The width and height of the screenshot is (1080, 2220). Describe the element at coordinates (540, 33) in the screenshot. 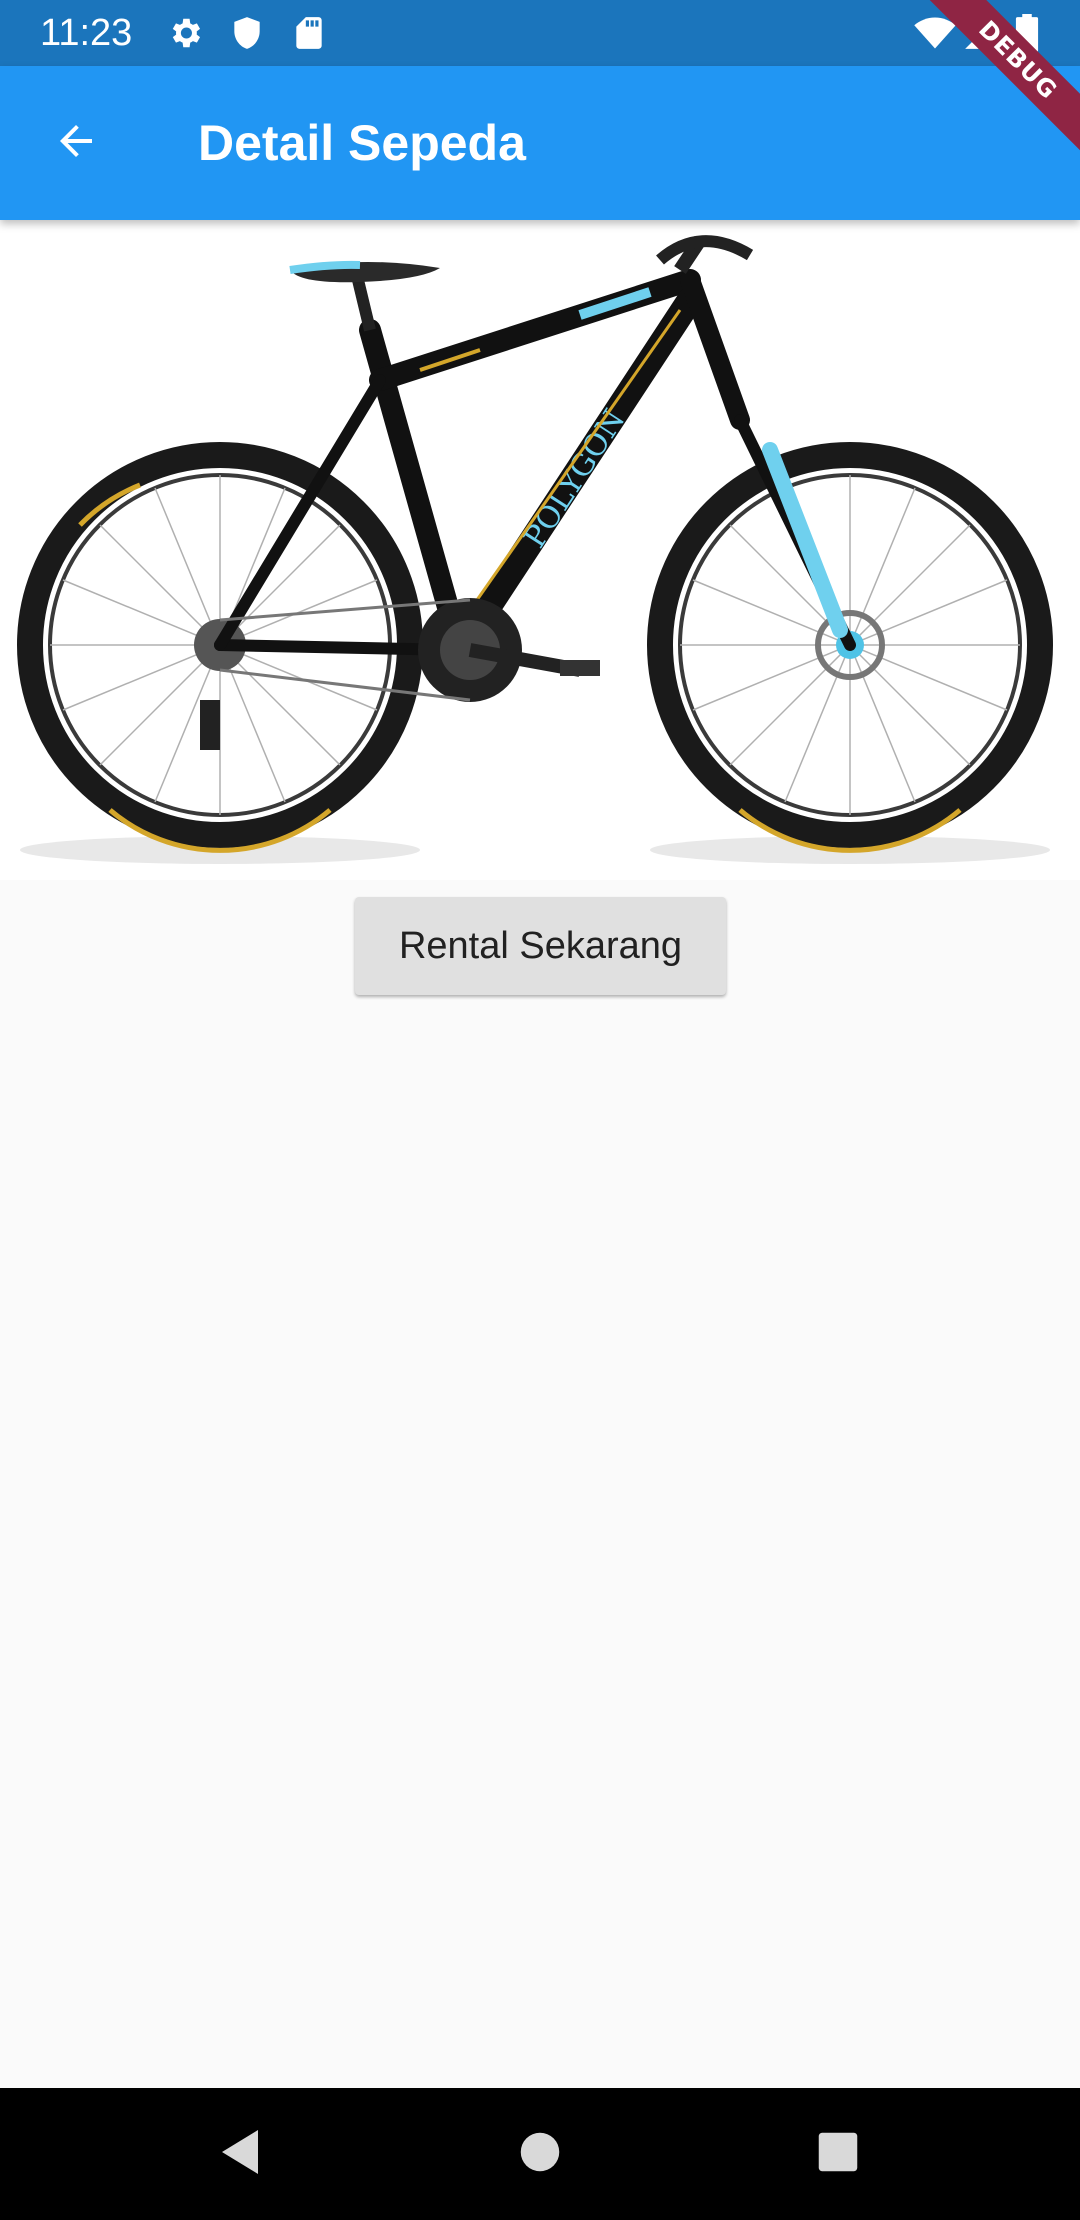

I see `status-bar: 11:23` at that location.